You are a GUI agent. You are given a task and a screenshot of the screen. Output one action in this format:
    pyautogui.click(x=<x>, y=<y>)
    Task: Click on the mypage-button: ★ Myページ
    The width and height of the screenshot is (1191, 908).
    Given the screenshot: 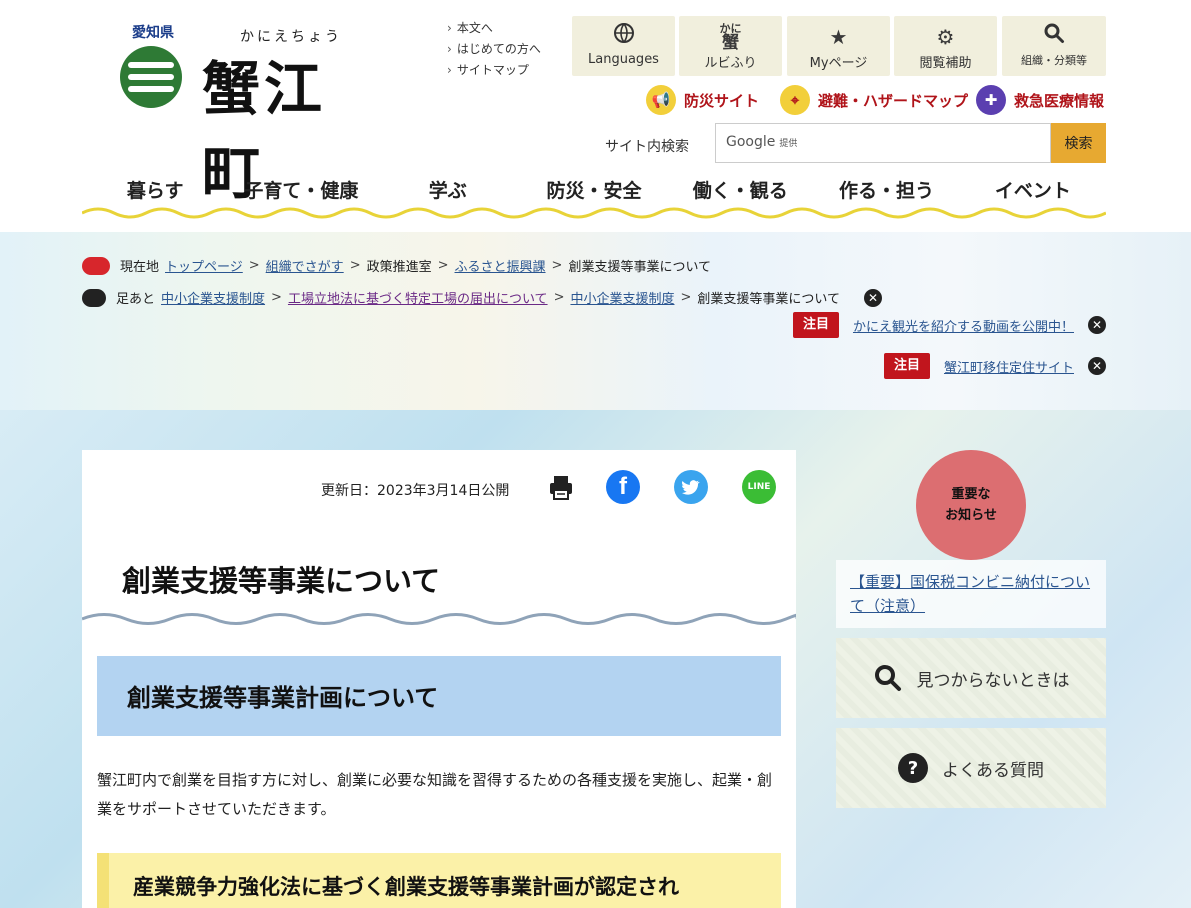 What is the action you would take?
    pyautogui.click(x=838, y=46)
    